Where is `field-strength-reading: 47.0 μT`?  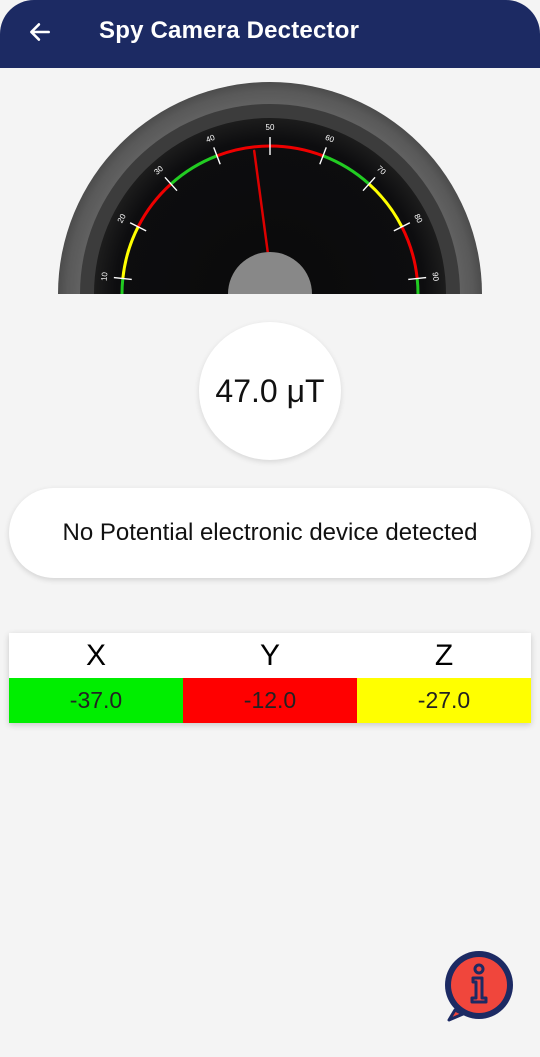
field-strength-reading: 47.0 μT is located at coordinates (270, 391).